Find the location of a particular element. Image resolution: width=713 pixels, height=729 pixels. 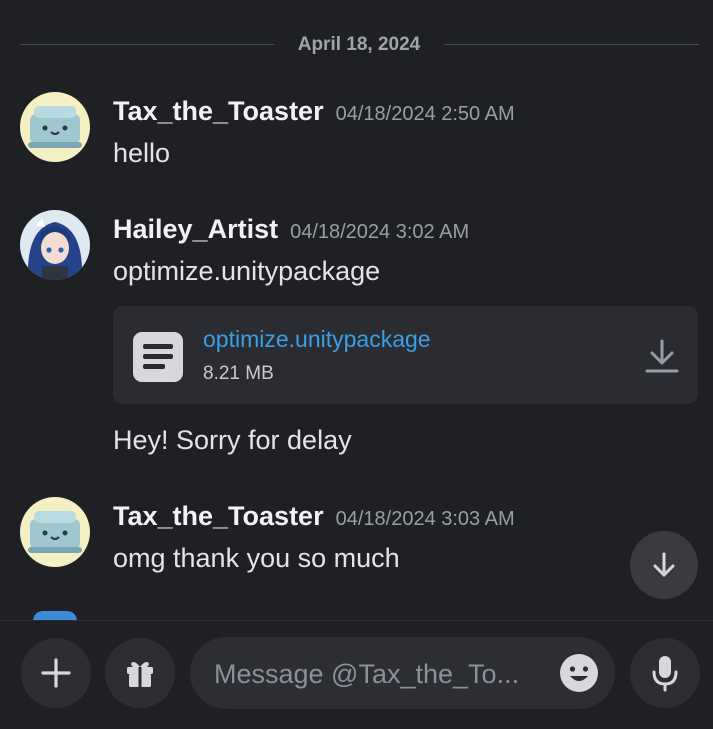

gift-icon is located at coordinates (140, 674).